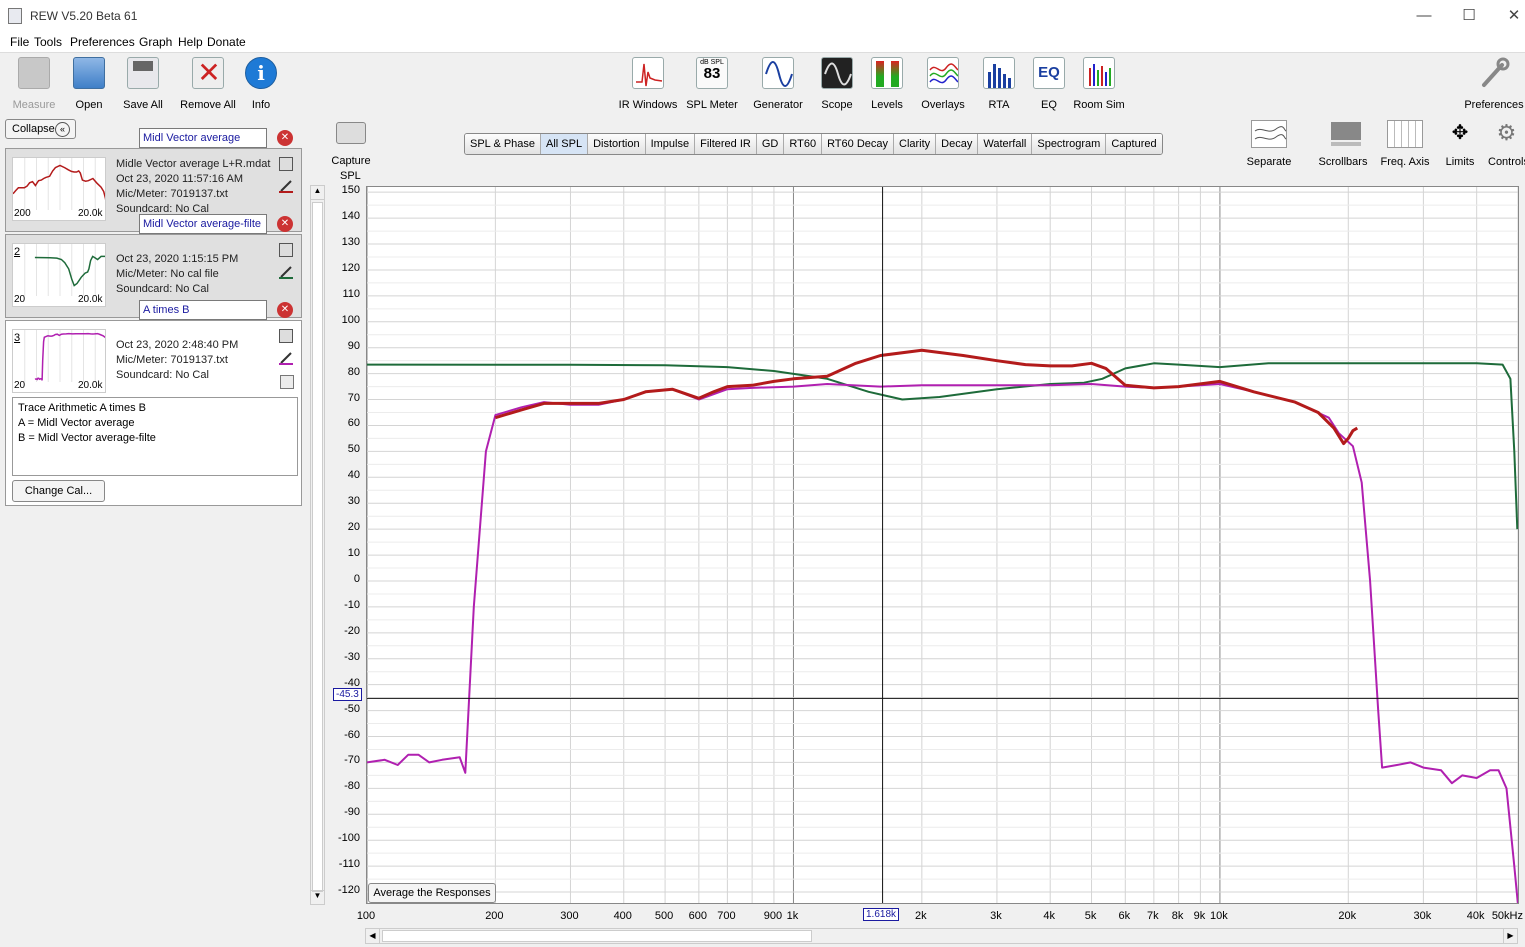 This screenshot has height=947, width=1525. What do you see at coordinates (915, 144) in the screenshot?
I see `tab-clarity: Clarity` at bounding box center [915, 144].